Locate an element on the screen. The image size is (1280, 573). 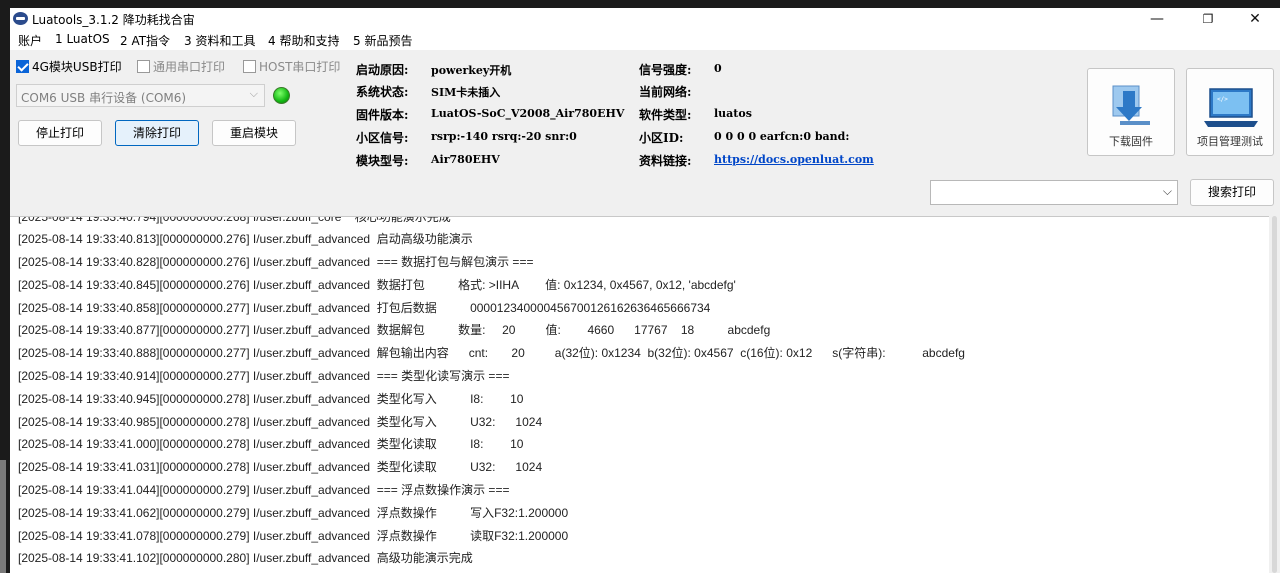
cell-signal-label: 小区信号: is located at coordinates (382, 138).